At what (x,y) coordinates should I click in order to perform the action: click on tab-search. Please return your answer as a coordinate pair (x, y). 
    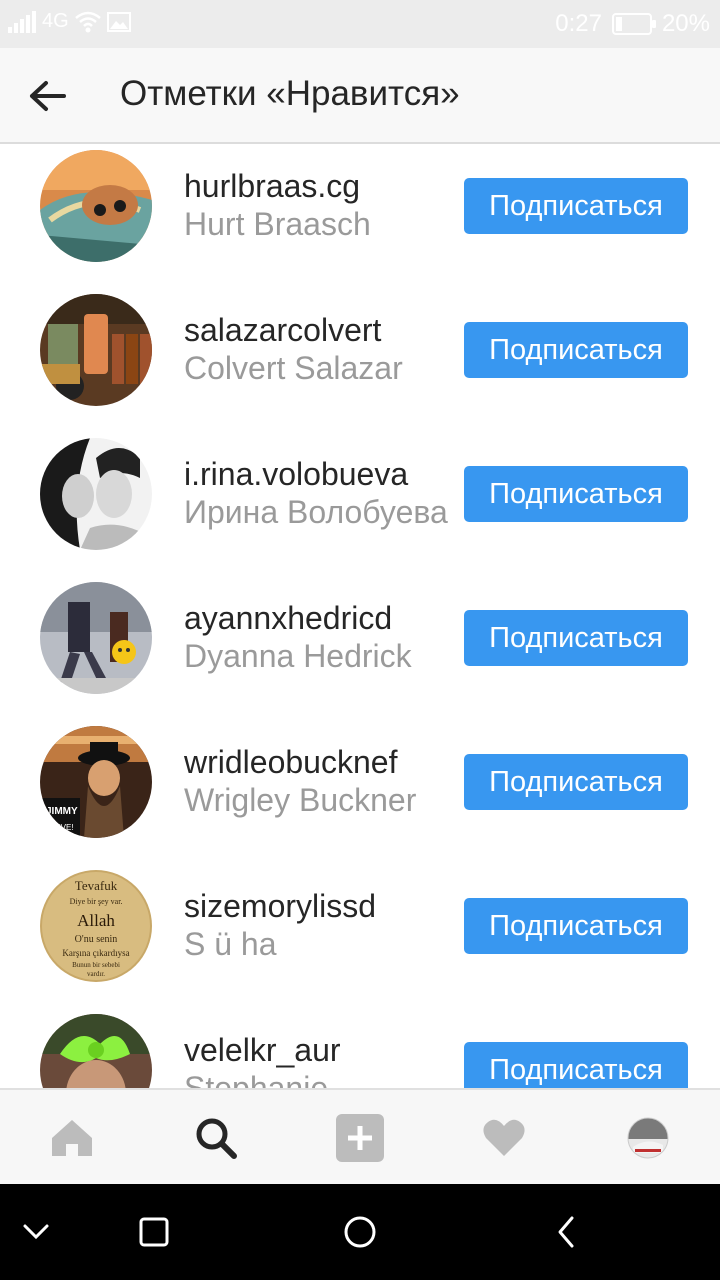
    Looking at the image, I should click on (216, 1138).